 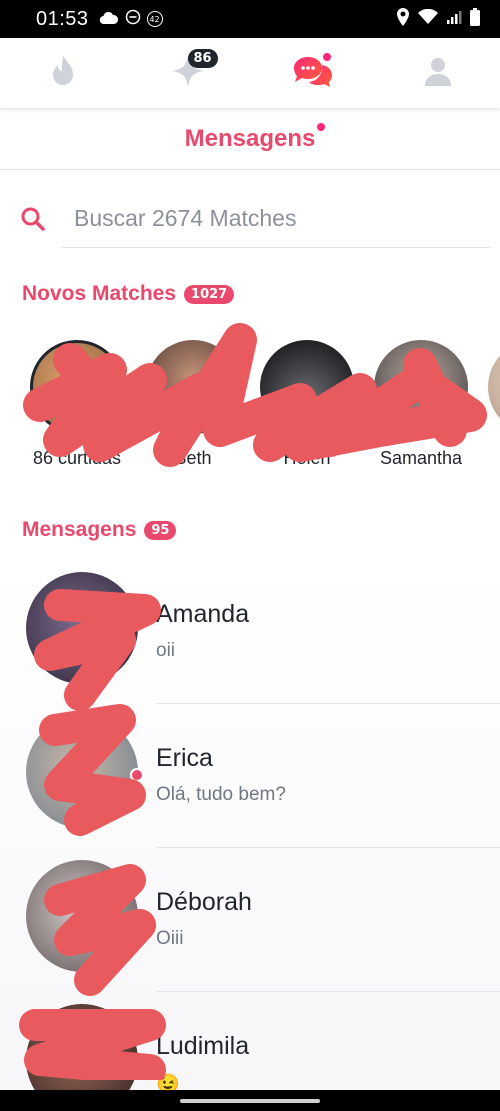 What do you see at coordinates (250, 73) in the screenshot?
I see `top-navigation: 86` at bounding box center [250, 73].